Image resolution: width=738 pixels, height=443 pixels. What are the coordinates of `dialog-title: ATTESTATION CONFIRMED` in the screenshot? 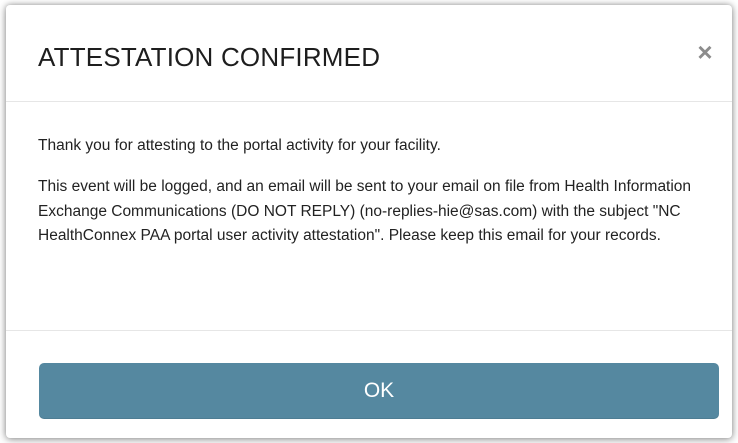 It's located at (209, 57).